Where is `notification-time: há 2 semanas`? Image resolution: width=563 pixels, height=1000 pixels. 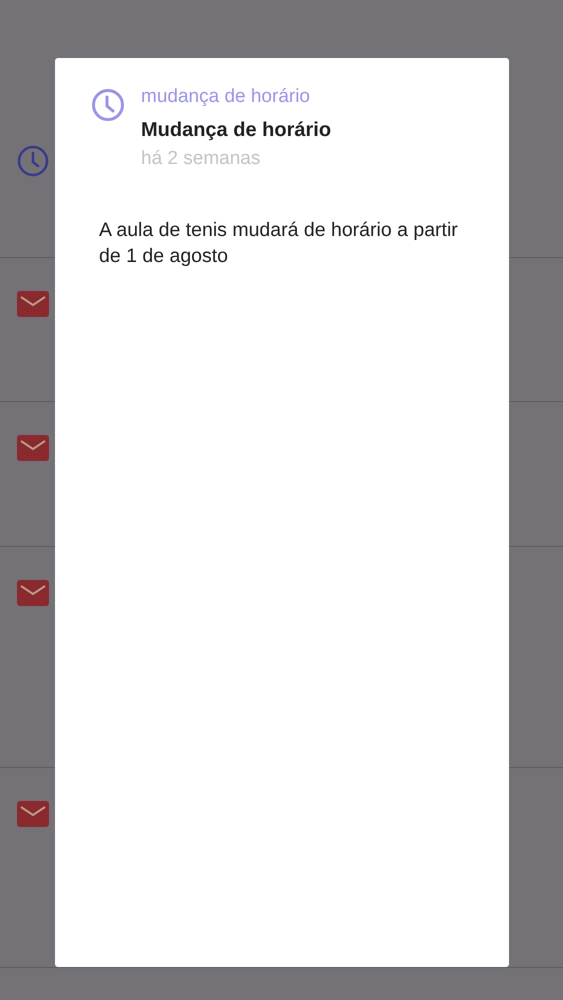 notification-time: há 2 semanas is located at coordinates (201, 159).